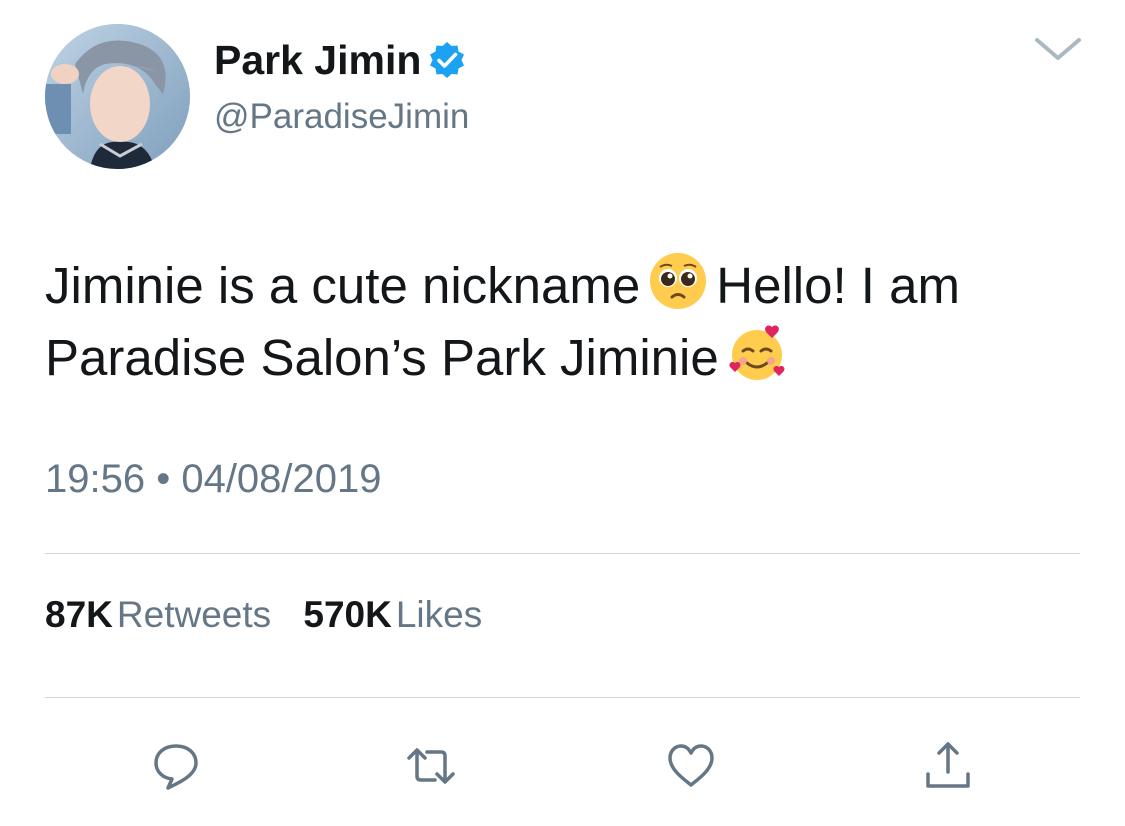 The image size is (1125, 826). Describe the element at coordinates (213, 479) in the screenshot. I see `tweet-timestamp: 19:56 • 04/08/2019` at that location.